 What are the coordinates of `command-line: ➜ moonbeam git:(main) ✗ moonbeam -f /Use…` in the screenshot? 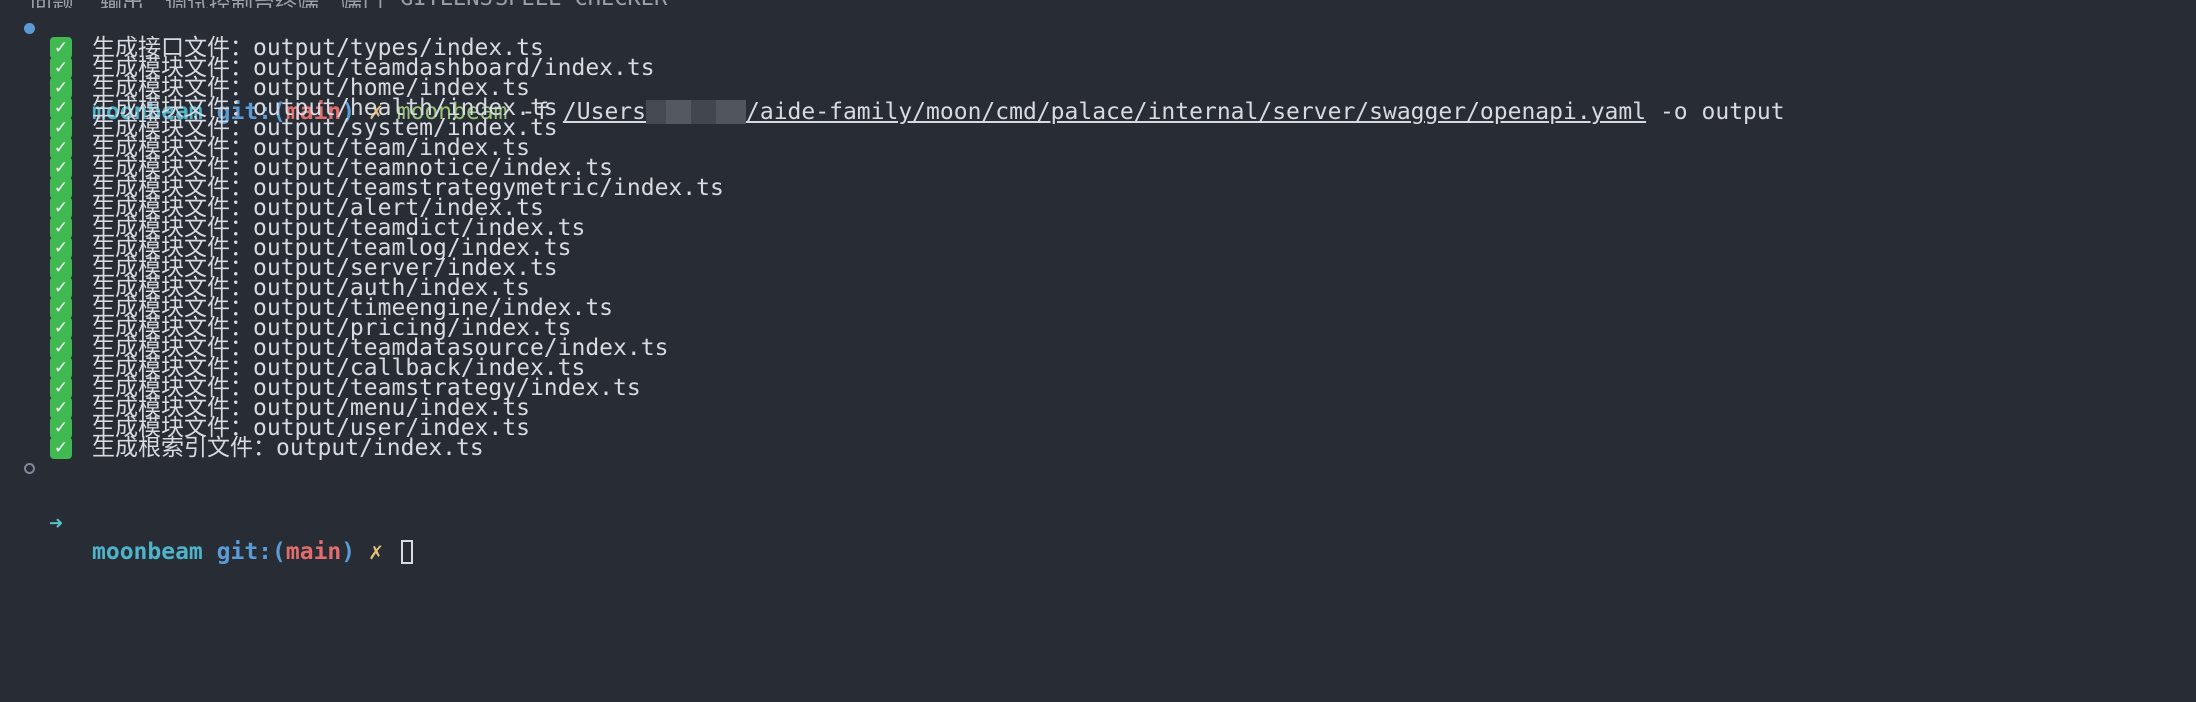 It's located at (892, 69).